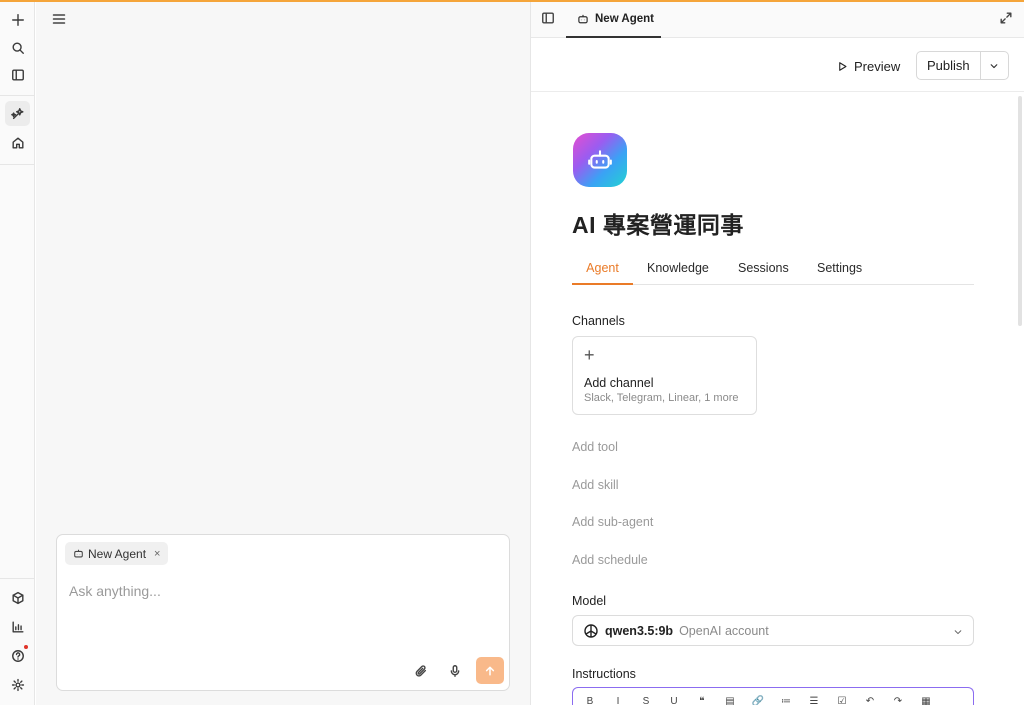  I want to click on underline-button: U, so click(674, 700).